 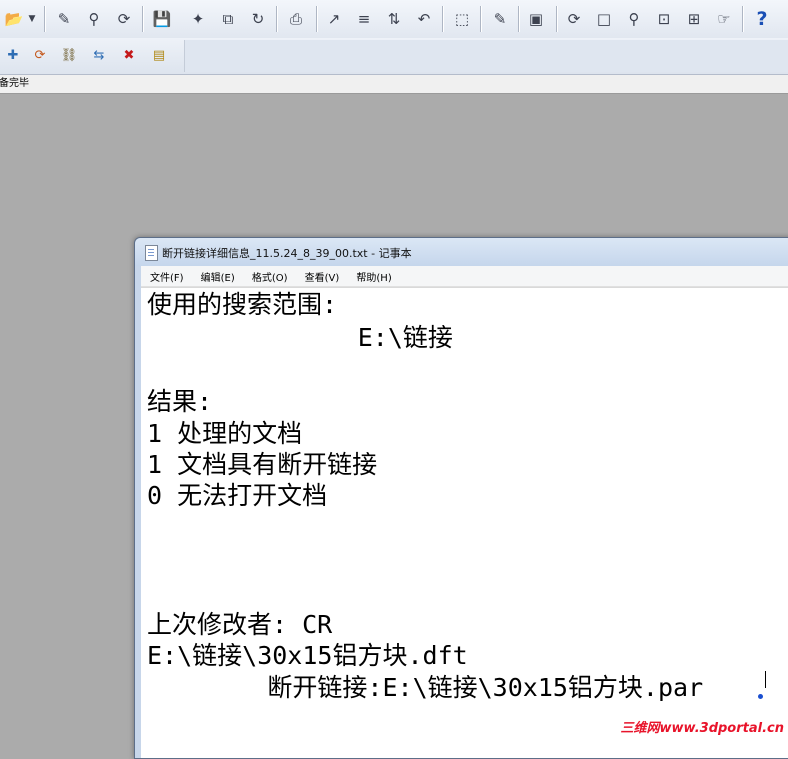 I want to click on status-bar: 备完毕, so click(x=394, y=84).